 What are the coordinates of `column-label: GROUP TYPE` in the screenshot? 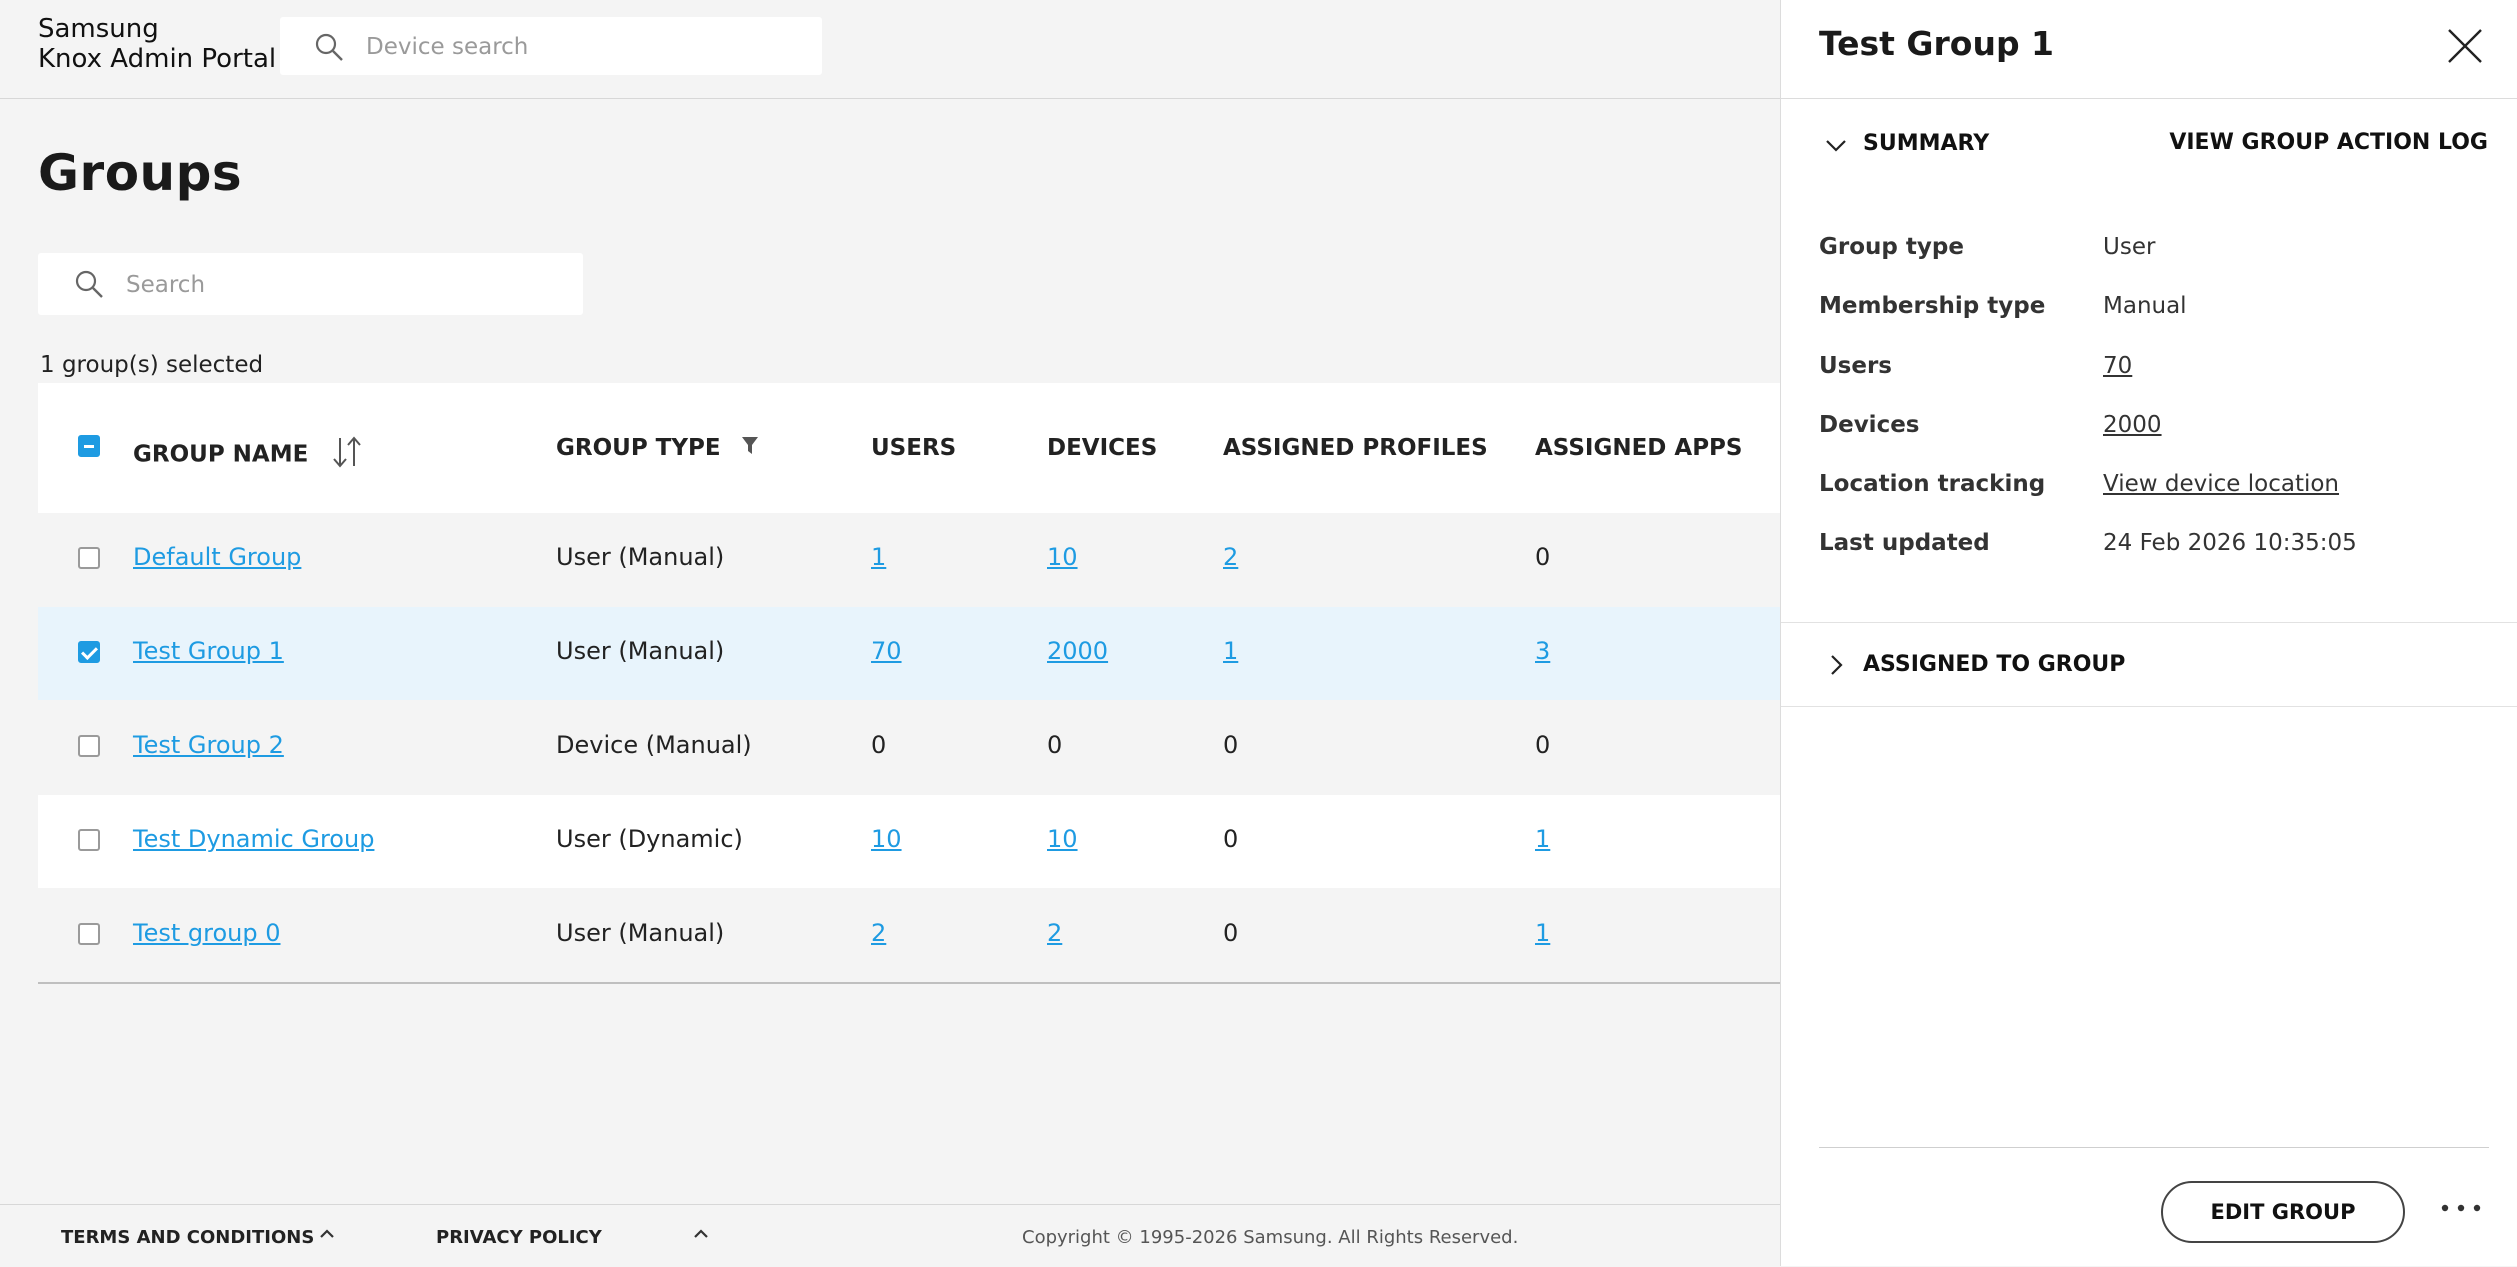 It's located at (638, 448).